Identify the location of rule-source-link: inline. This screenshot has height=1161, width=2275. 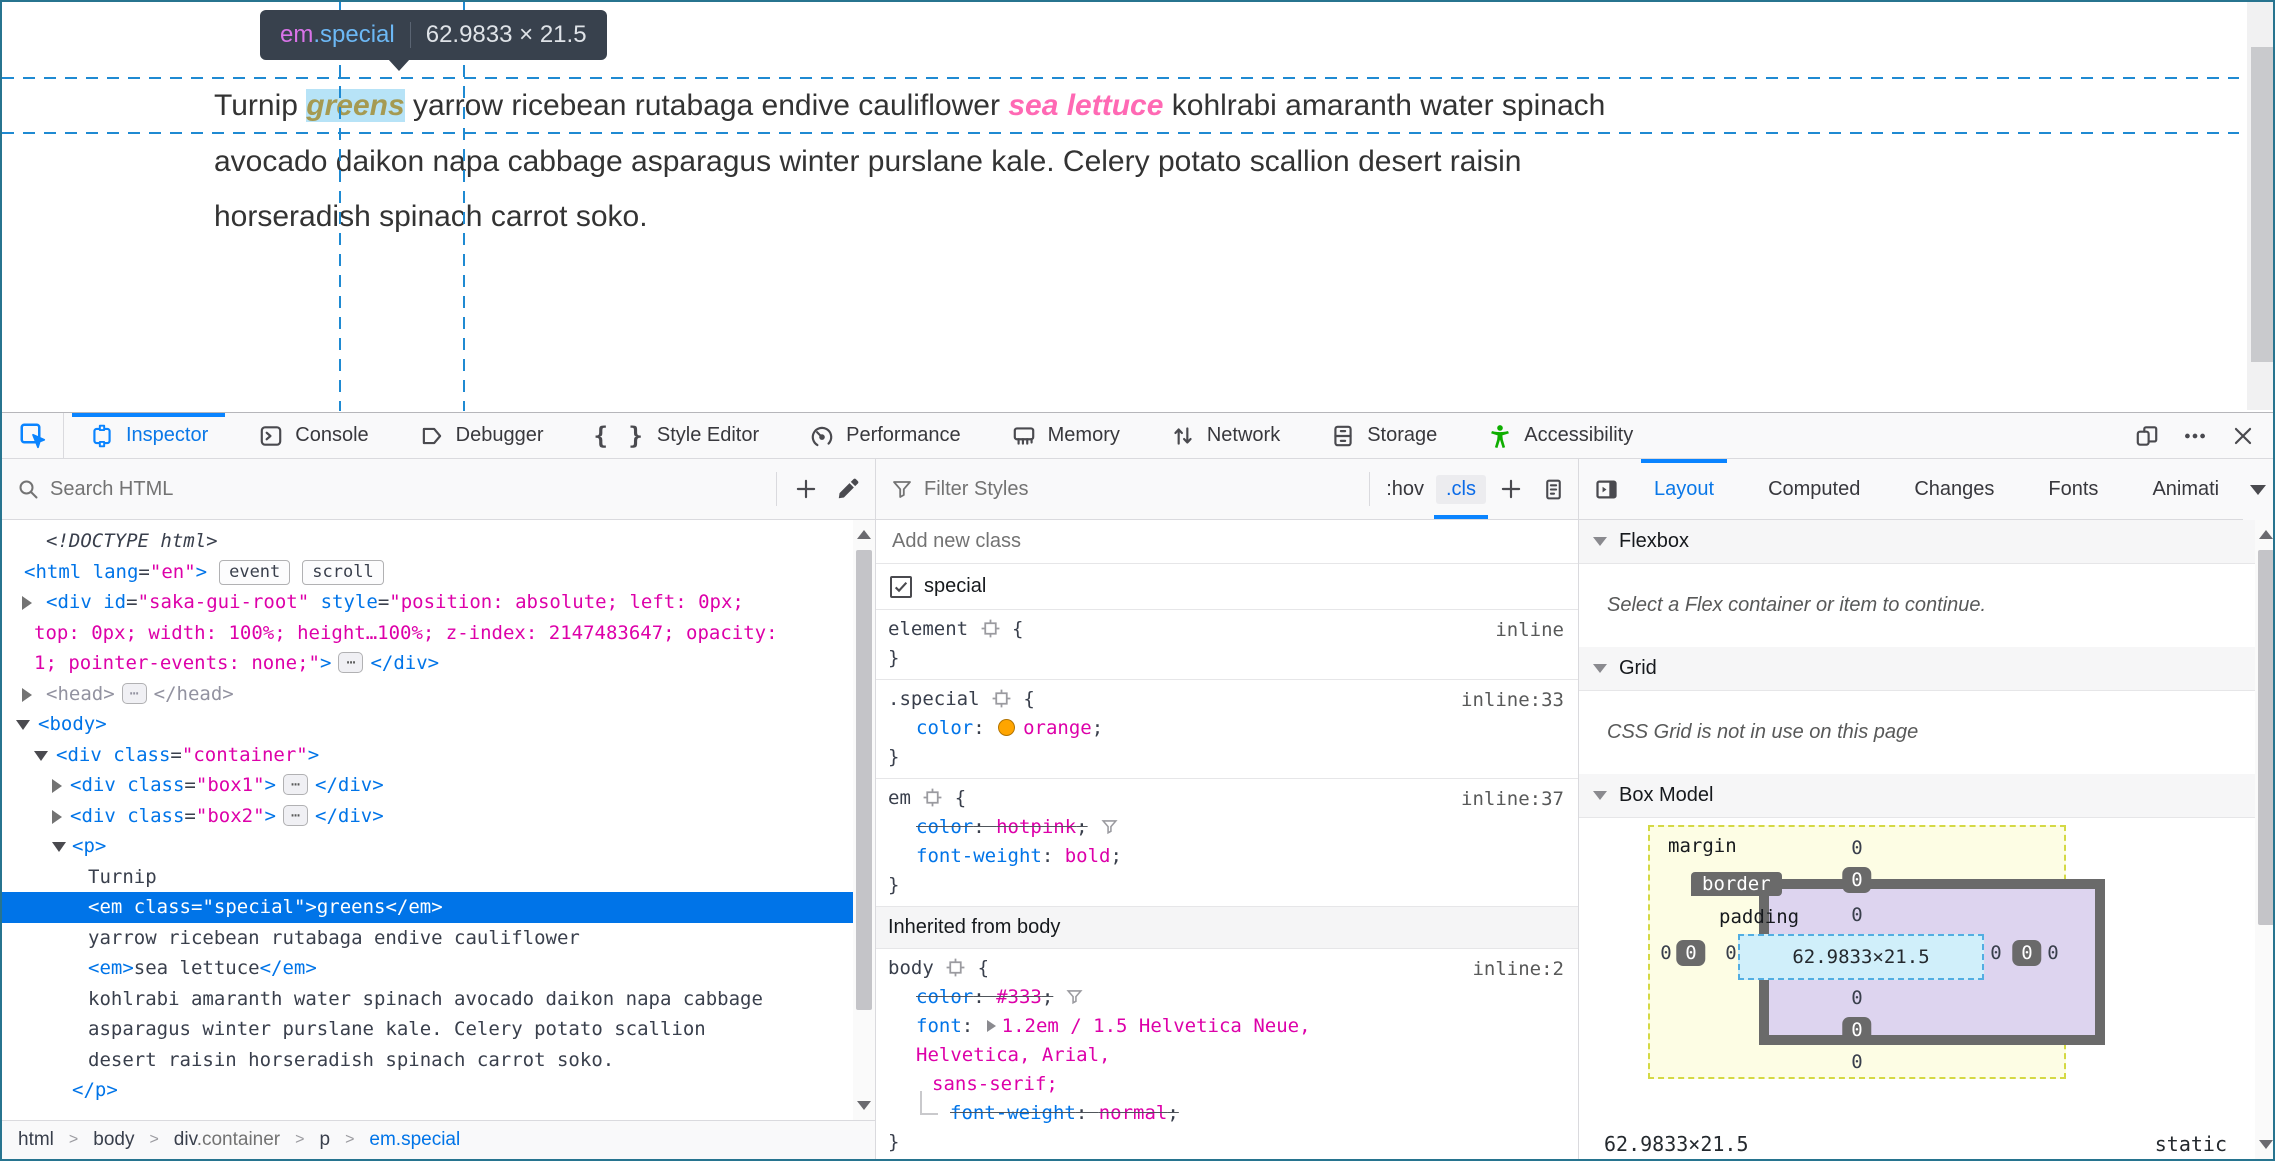
(1529, 630).